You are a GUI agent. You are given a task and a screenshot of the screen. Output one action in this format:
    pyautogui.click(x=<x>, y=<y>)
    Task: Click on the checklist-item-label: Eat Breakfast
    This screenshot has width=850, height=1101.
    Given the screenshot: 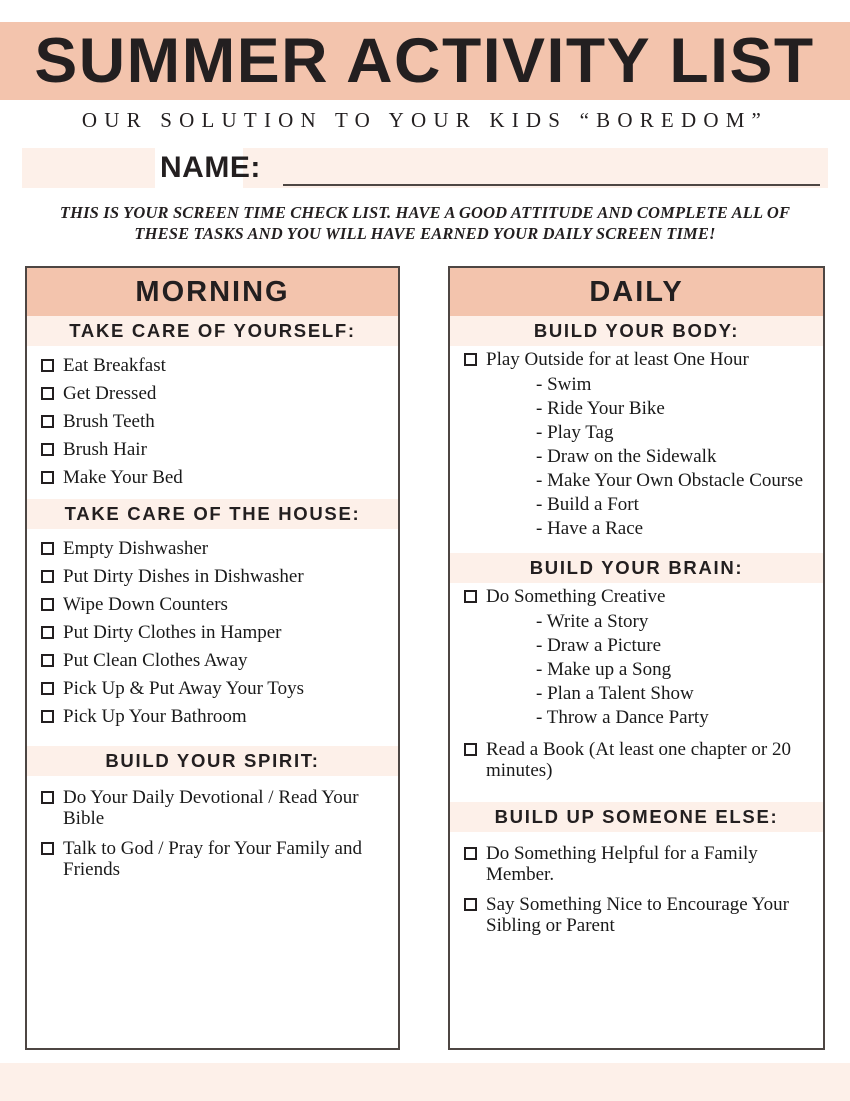 What is the action you would take?
    pyautogui.click(x=114, y=365)
    